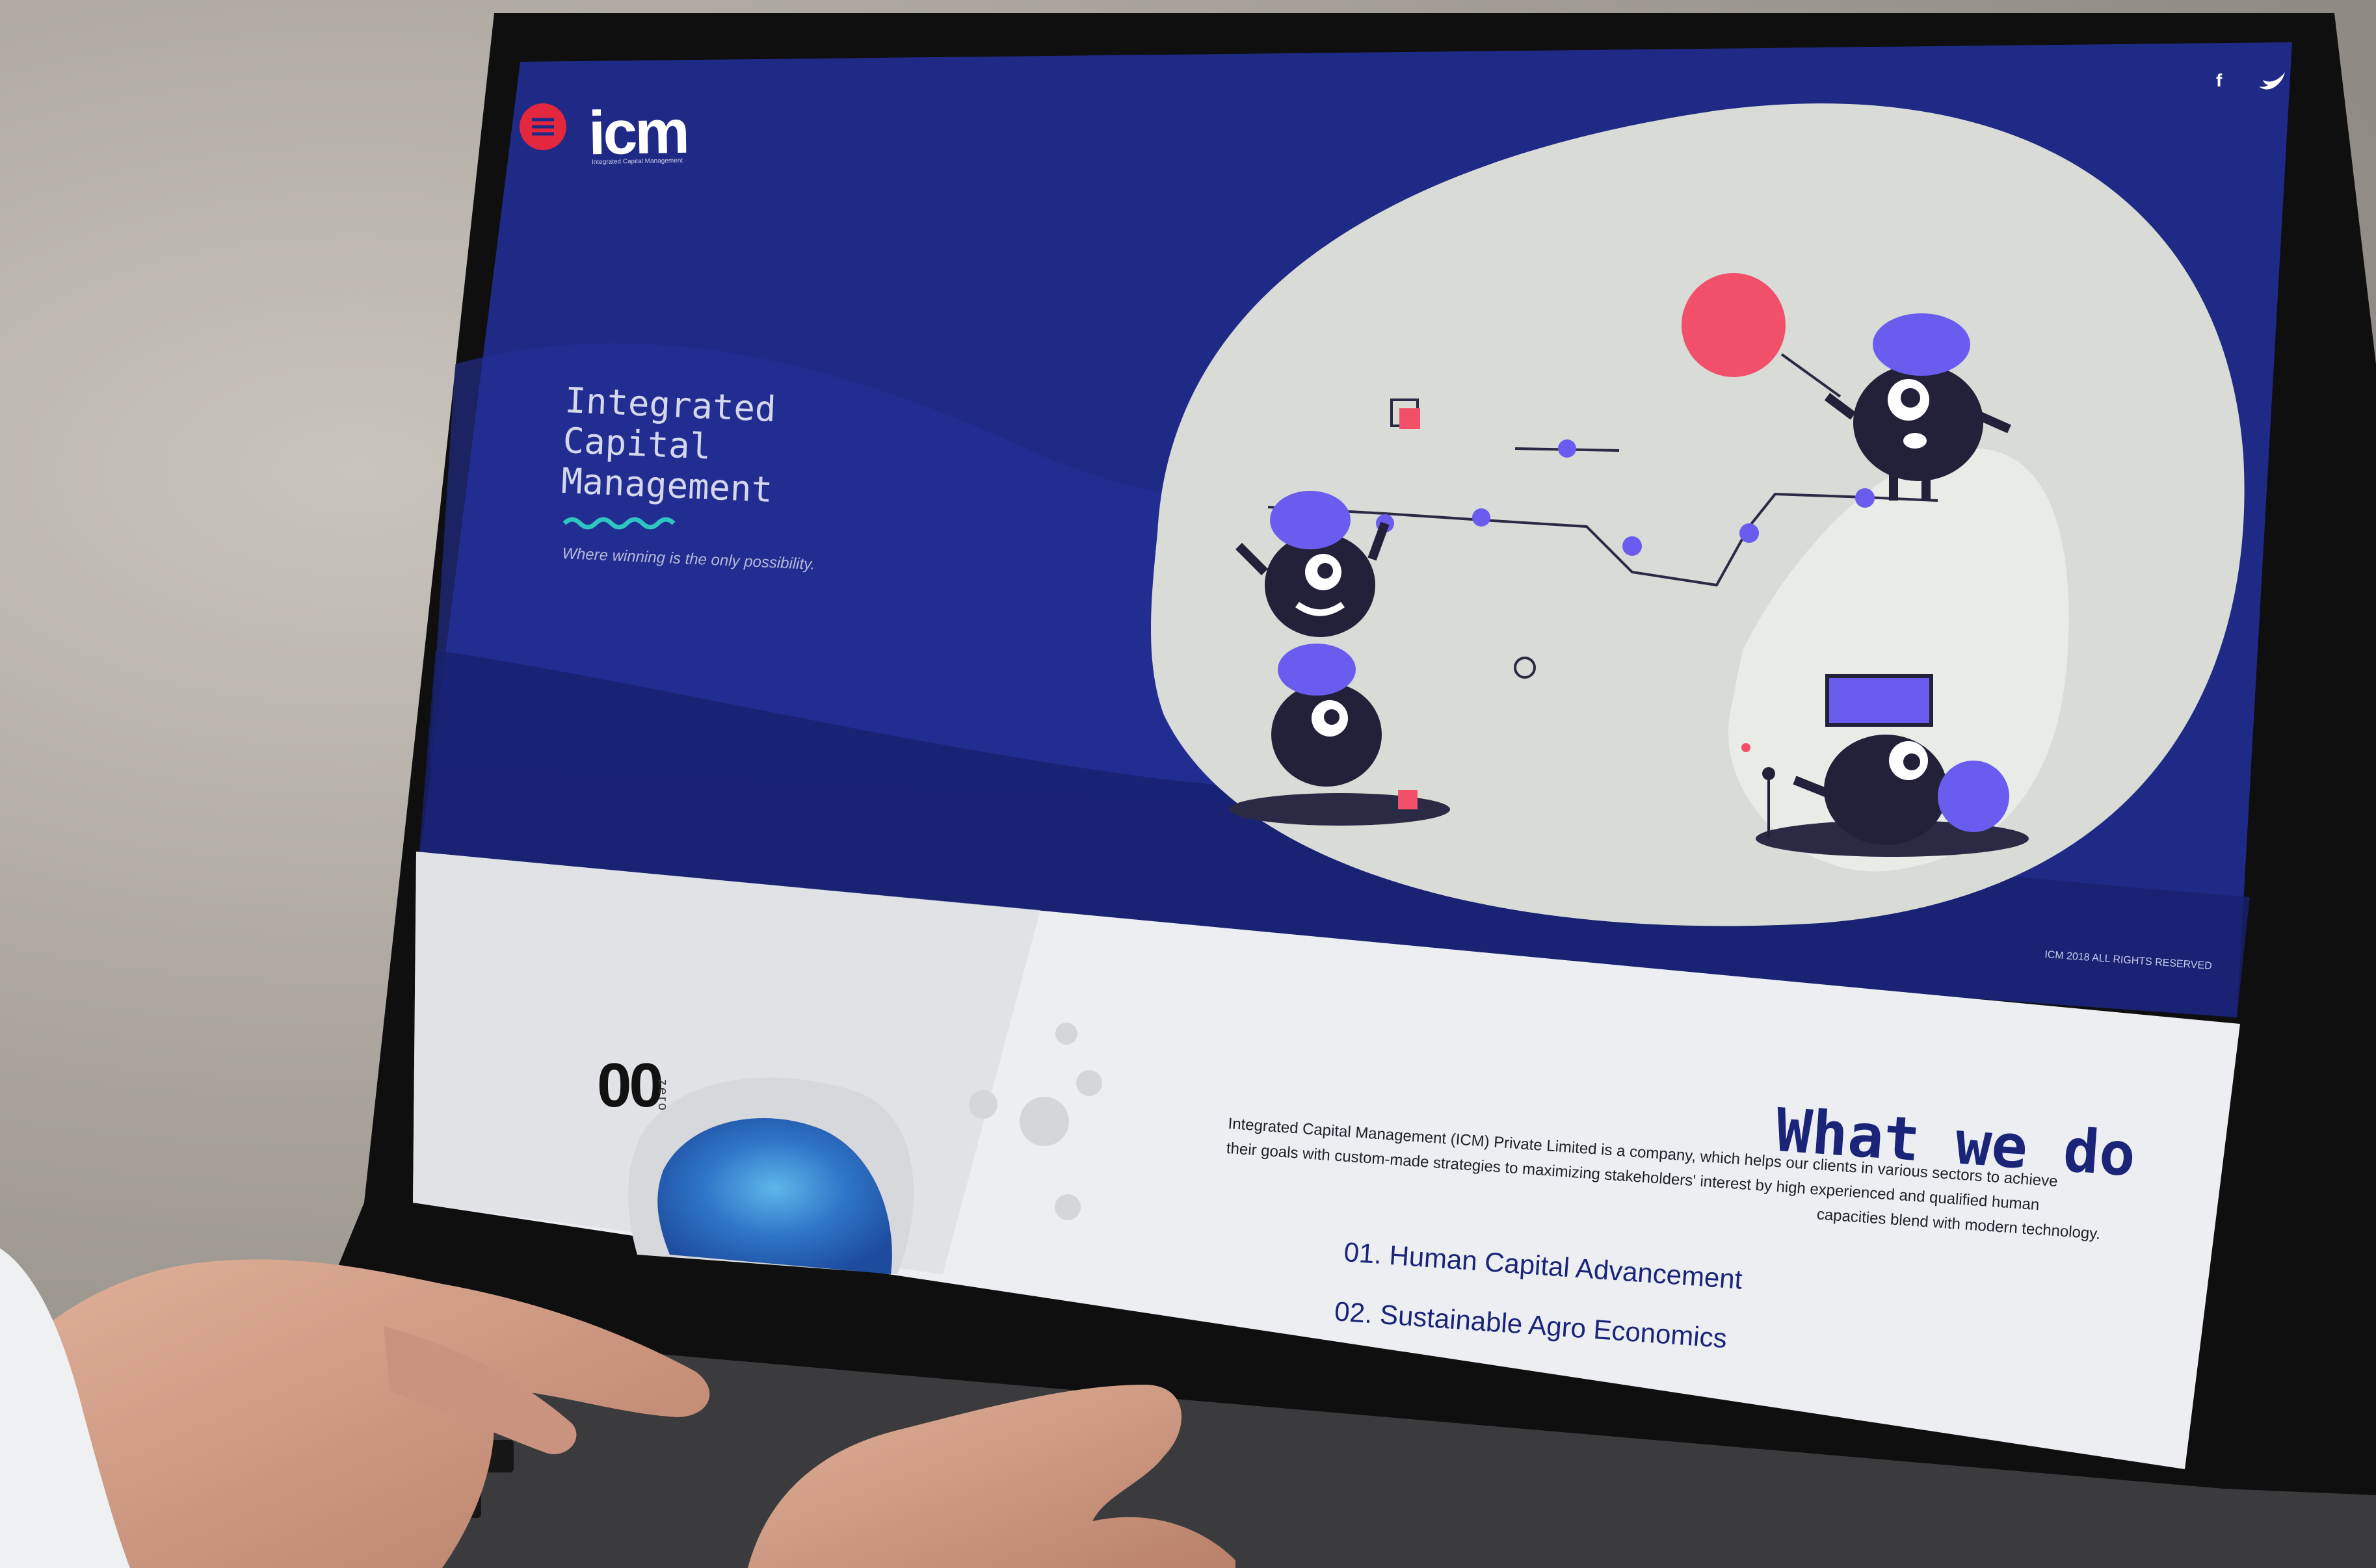 Image resolution: width=2376 pixels, height=1568 pixels. What do you see at coordinates (662, 1095) in the screenshot?
I see `section-number-word: zero` at bounding box center [662, 1095].